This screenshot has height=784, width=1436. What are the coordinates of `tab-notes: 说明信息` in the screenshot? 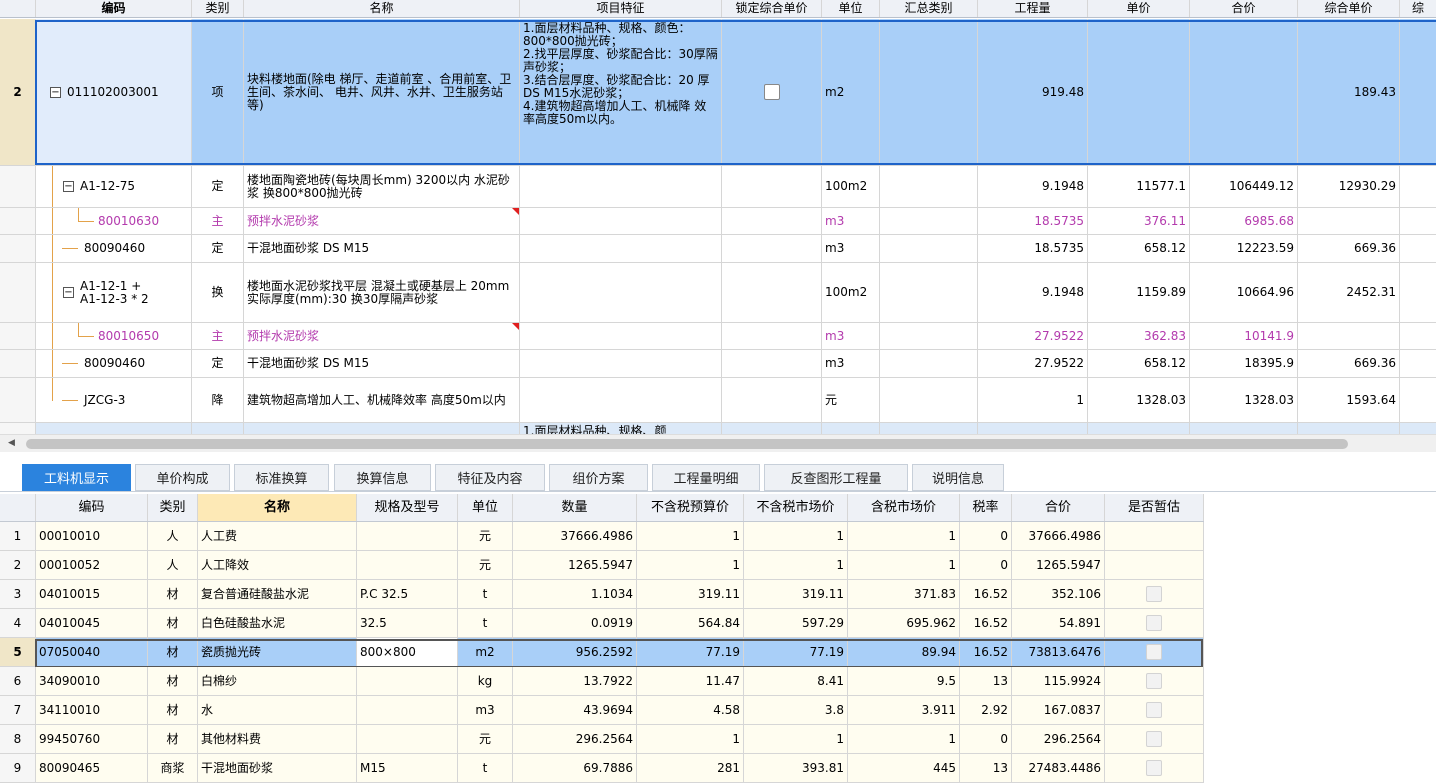 It's located at (958, 477).